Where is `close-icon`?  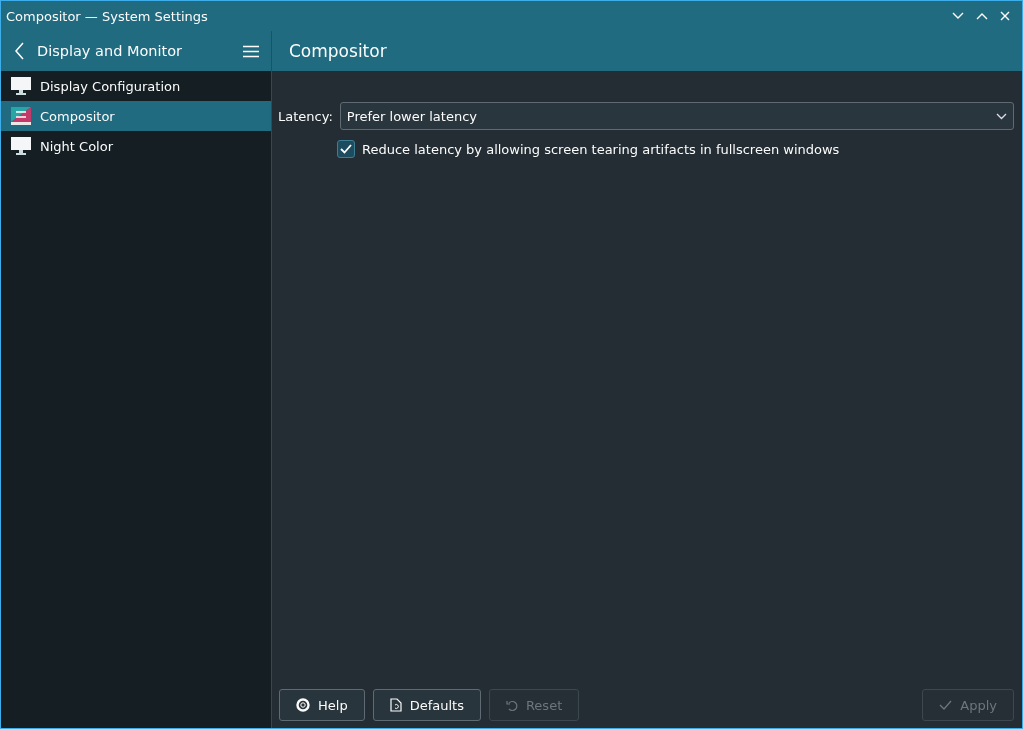 close-icon is located at coordinates (1005, 16).